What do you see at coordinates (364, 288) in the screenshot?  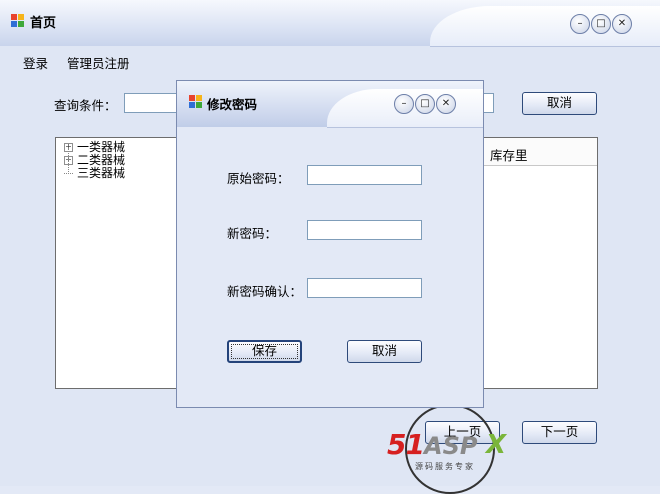 I see `confirm-password-field` at bounding box center [364, 288].